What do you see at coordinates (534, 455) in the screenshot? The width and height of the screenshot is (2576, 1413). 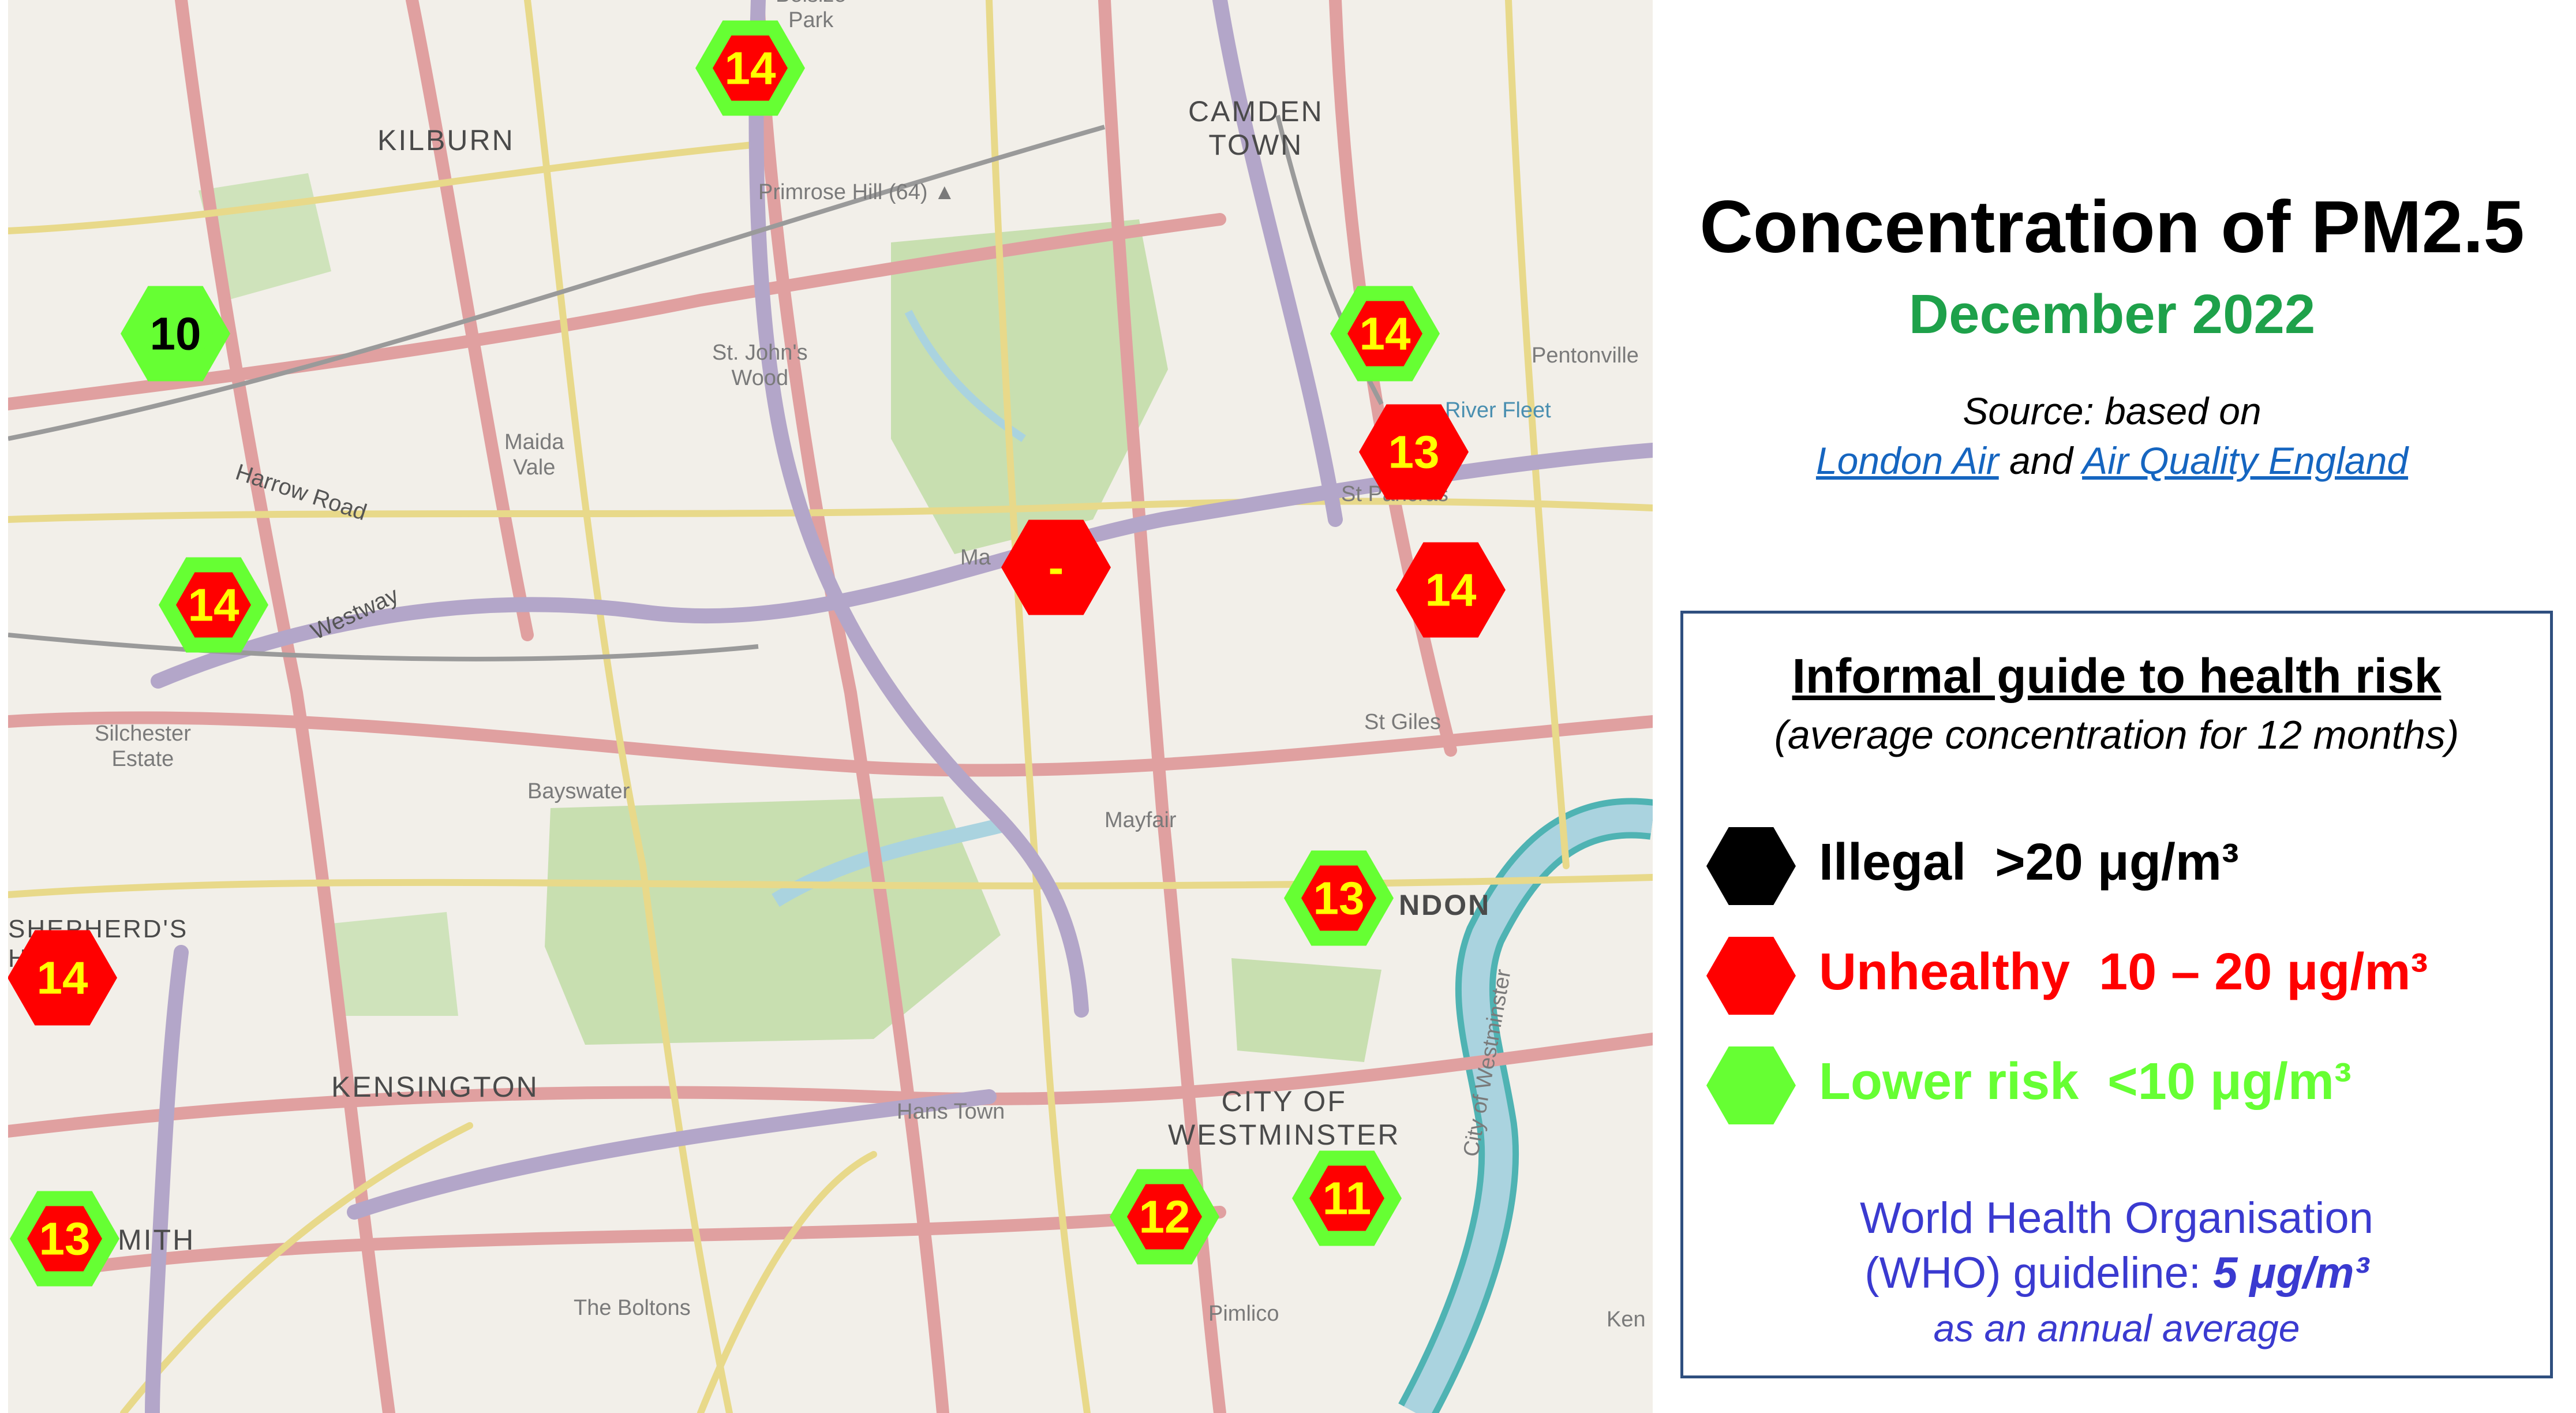 I see `place-maida-vale: Maida Vale` at bounding box center [534, 455].